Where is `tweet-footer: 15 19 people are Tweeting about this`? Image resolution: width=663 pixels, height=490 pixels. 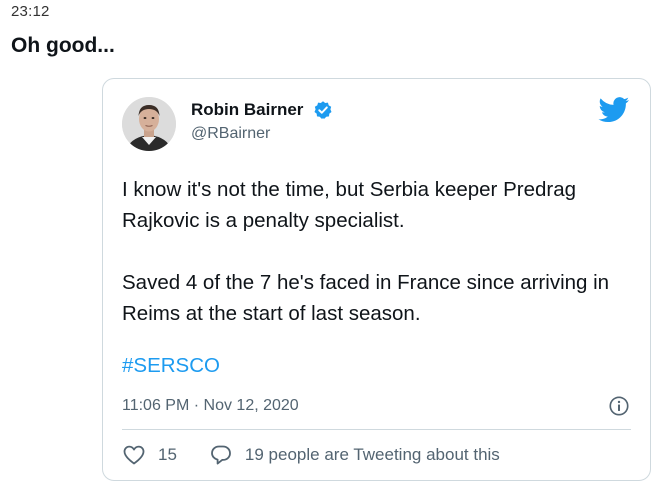 tweet-footer: 15 19 people are Tweeting about this is located at coordinates (311, 455).